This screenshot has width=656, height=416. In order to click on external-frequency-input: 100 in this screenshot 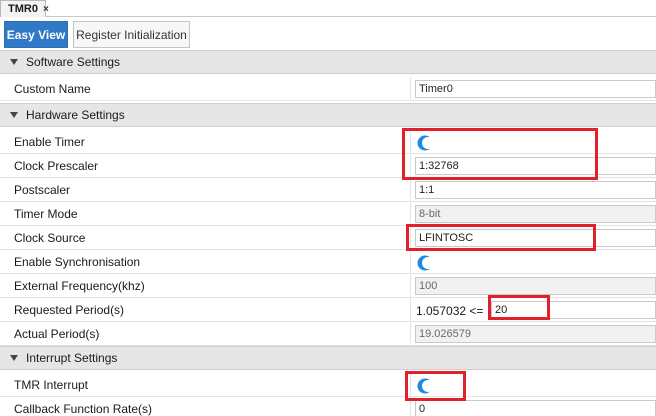, I will do `click(535, 286)`.